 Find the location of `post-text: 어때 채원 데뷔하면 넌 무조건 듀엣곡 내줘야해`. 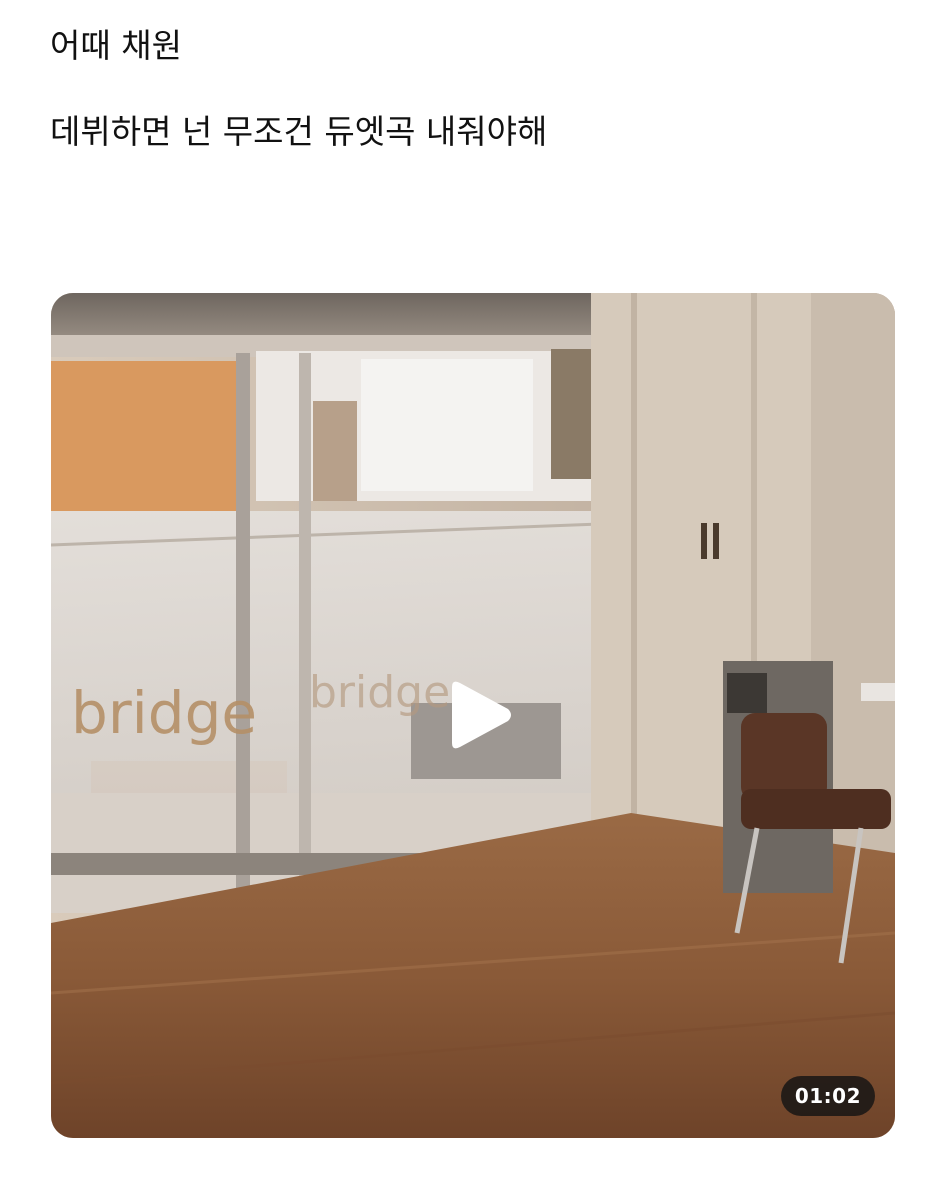

post-text: 어때 채원 데뷔하면 넌 무조건 듀엣곡 내줘야해 is located at coordinates (480, 89).